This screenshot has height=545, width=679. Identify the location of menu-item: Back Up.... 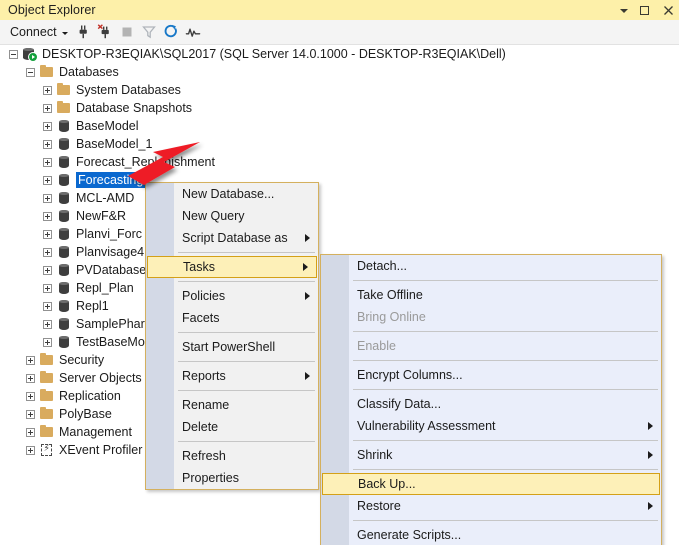
(491, 484).